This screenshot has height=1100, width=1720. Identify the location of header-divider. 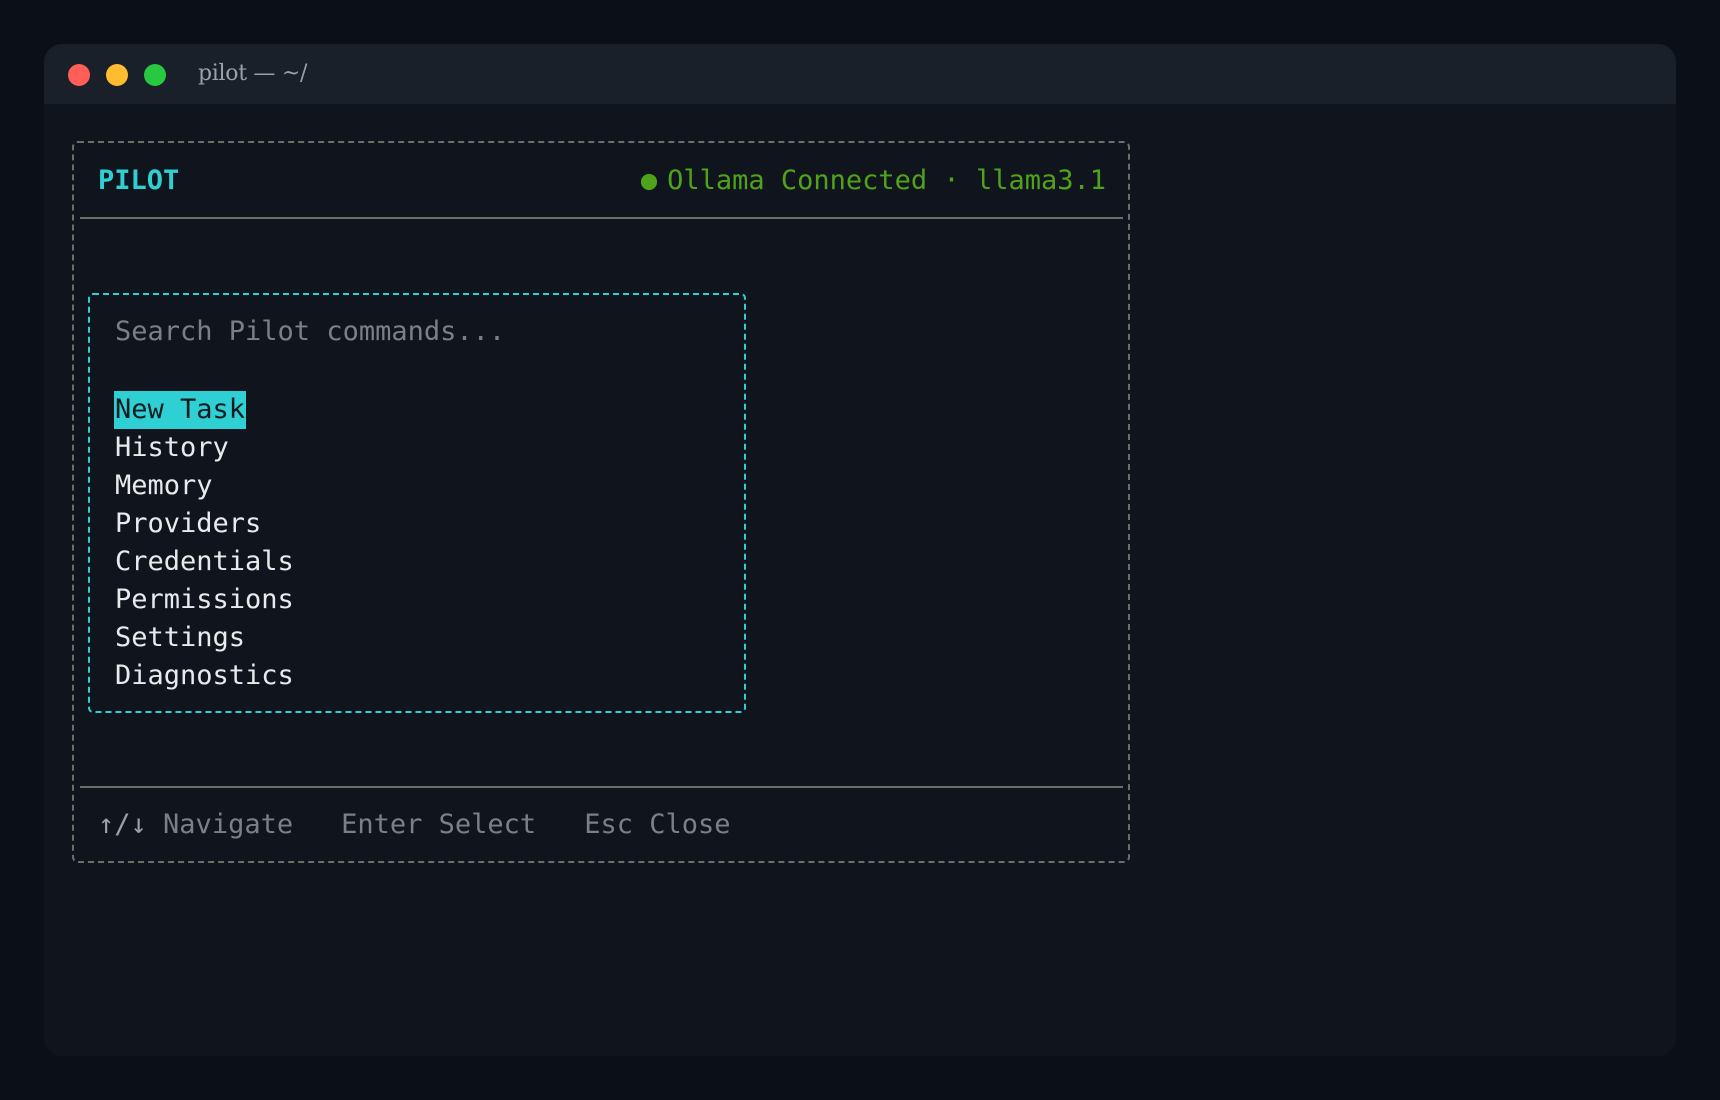
(601, 218).